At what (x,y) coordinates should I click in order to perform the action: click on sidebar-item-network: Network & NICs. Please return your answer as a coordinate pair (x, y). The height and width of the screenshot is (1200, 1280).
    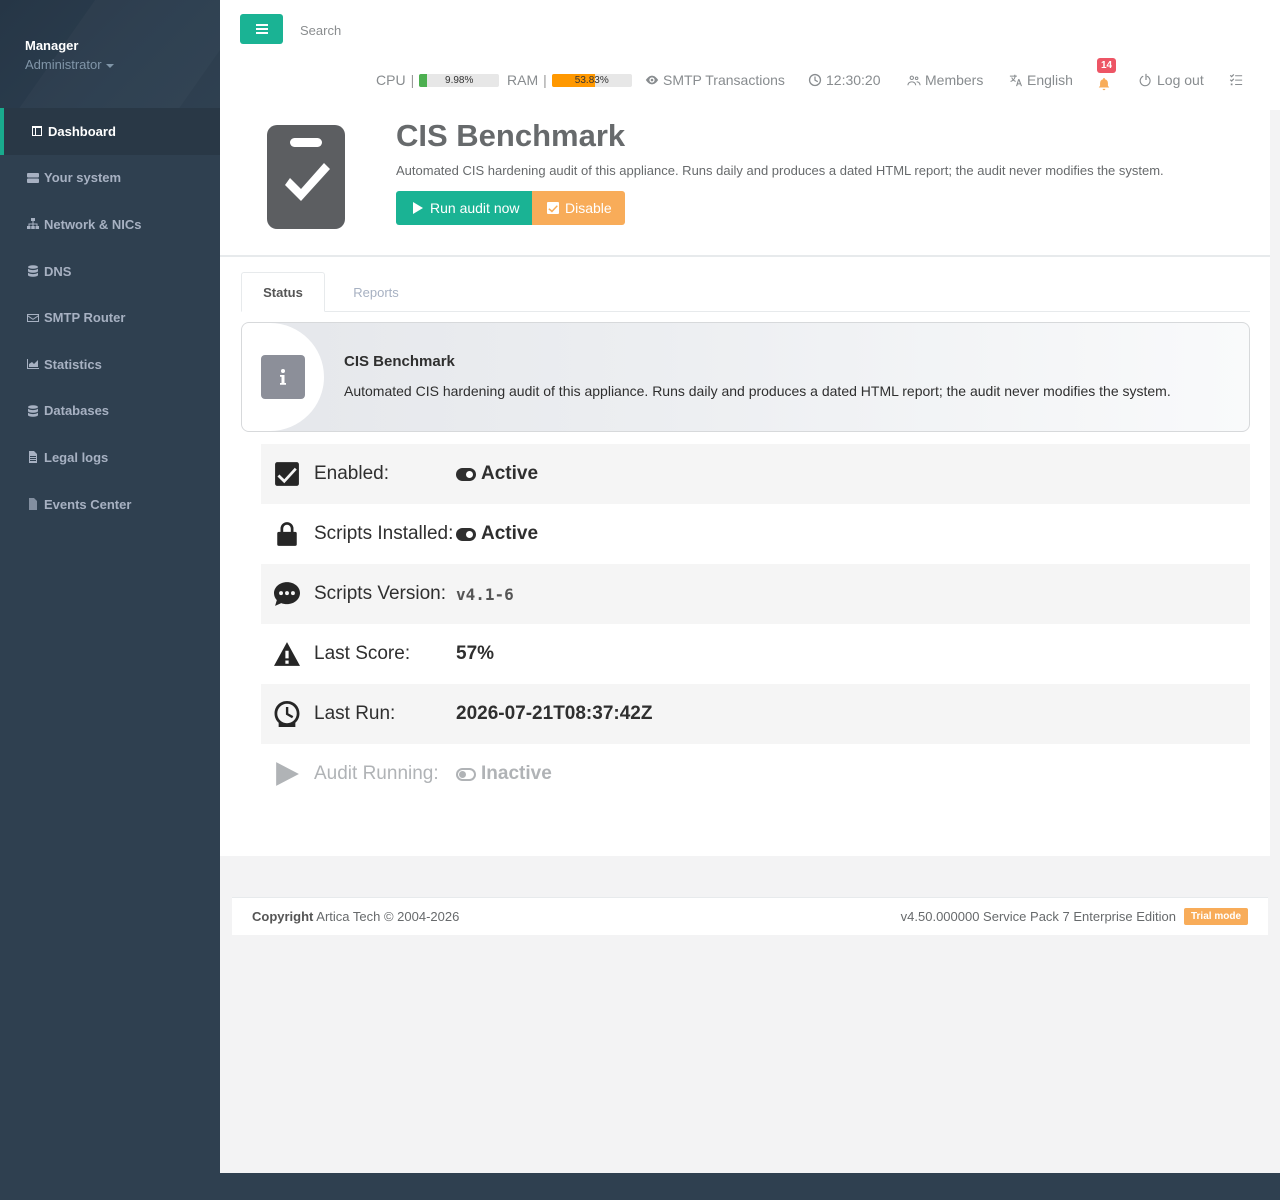
    Looking at the image, I should click on (110, 224).